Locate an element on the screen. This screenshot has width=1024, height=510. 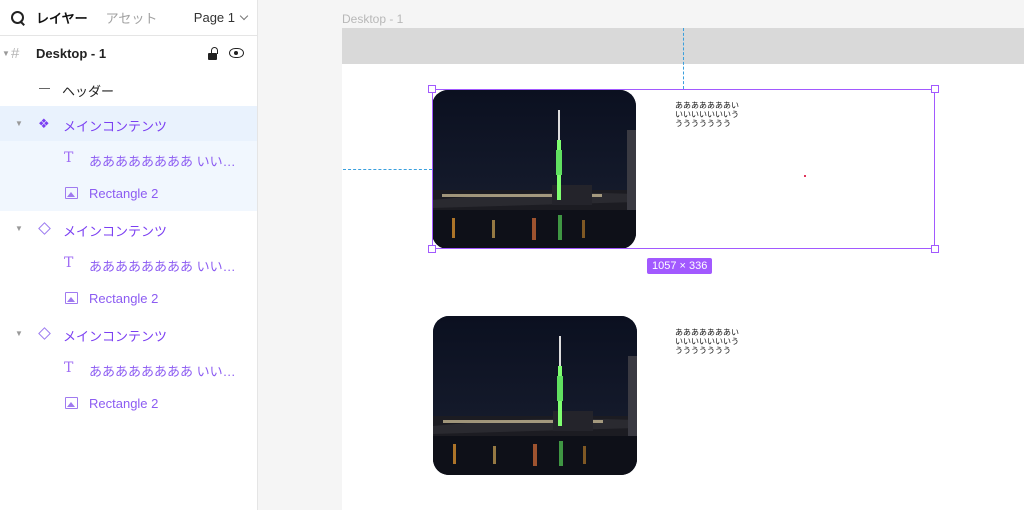
component-icon: ❖ is located at coordinates (44, 123).